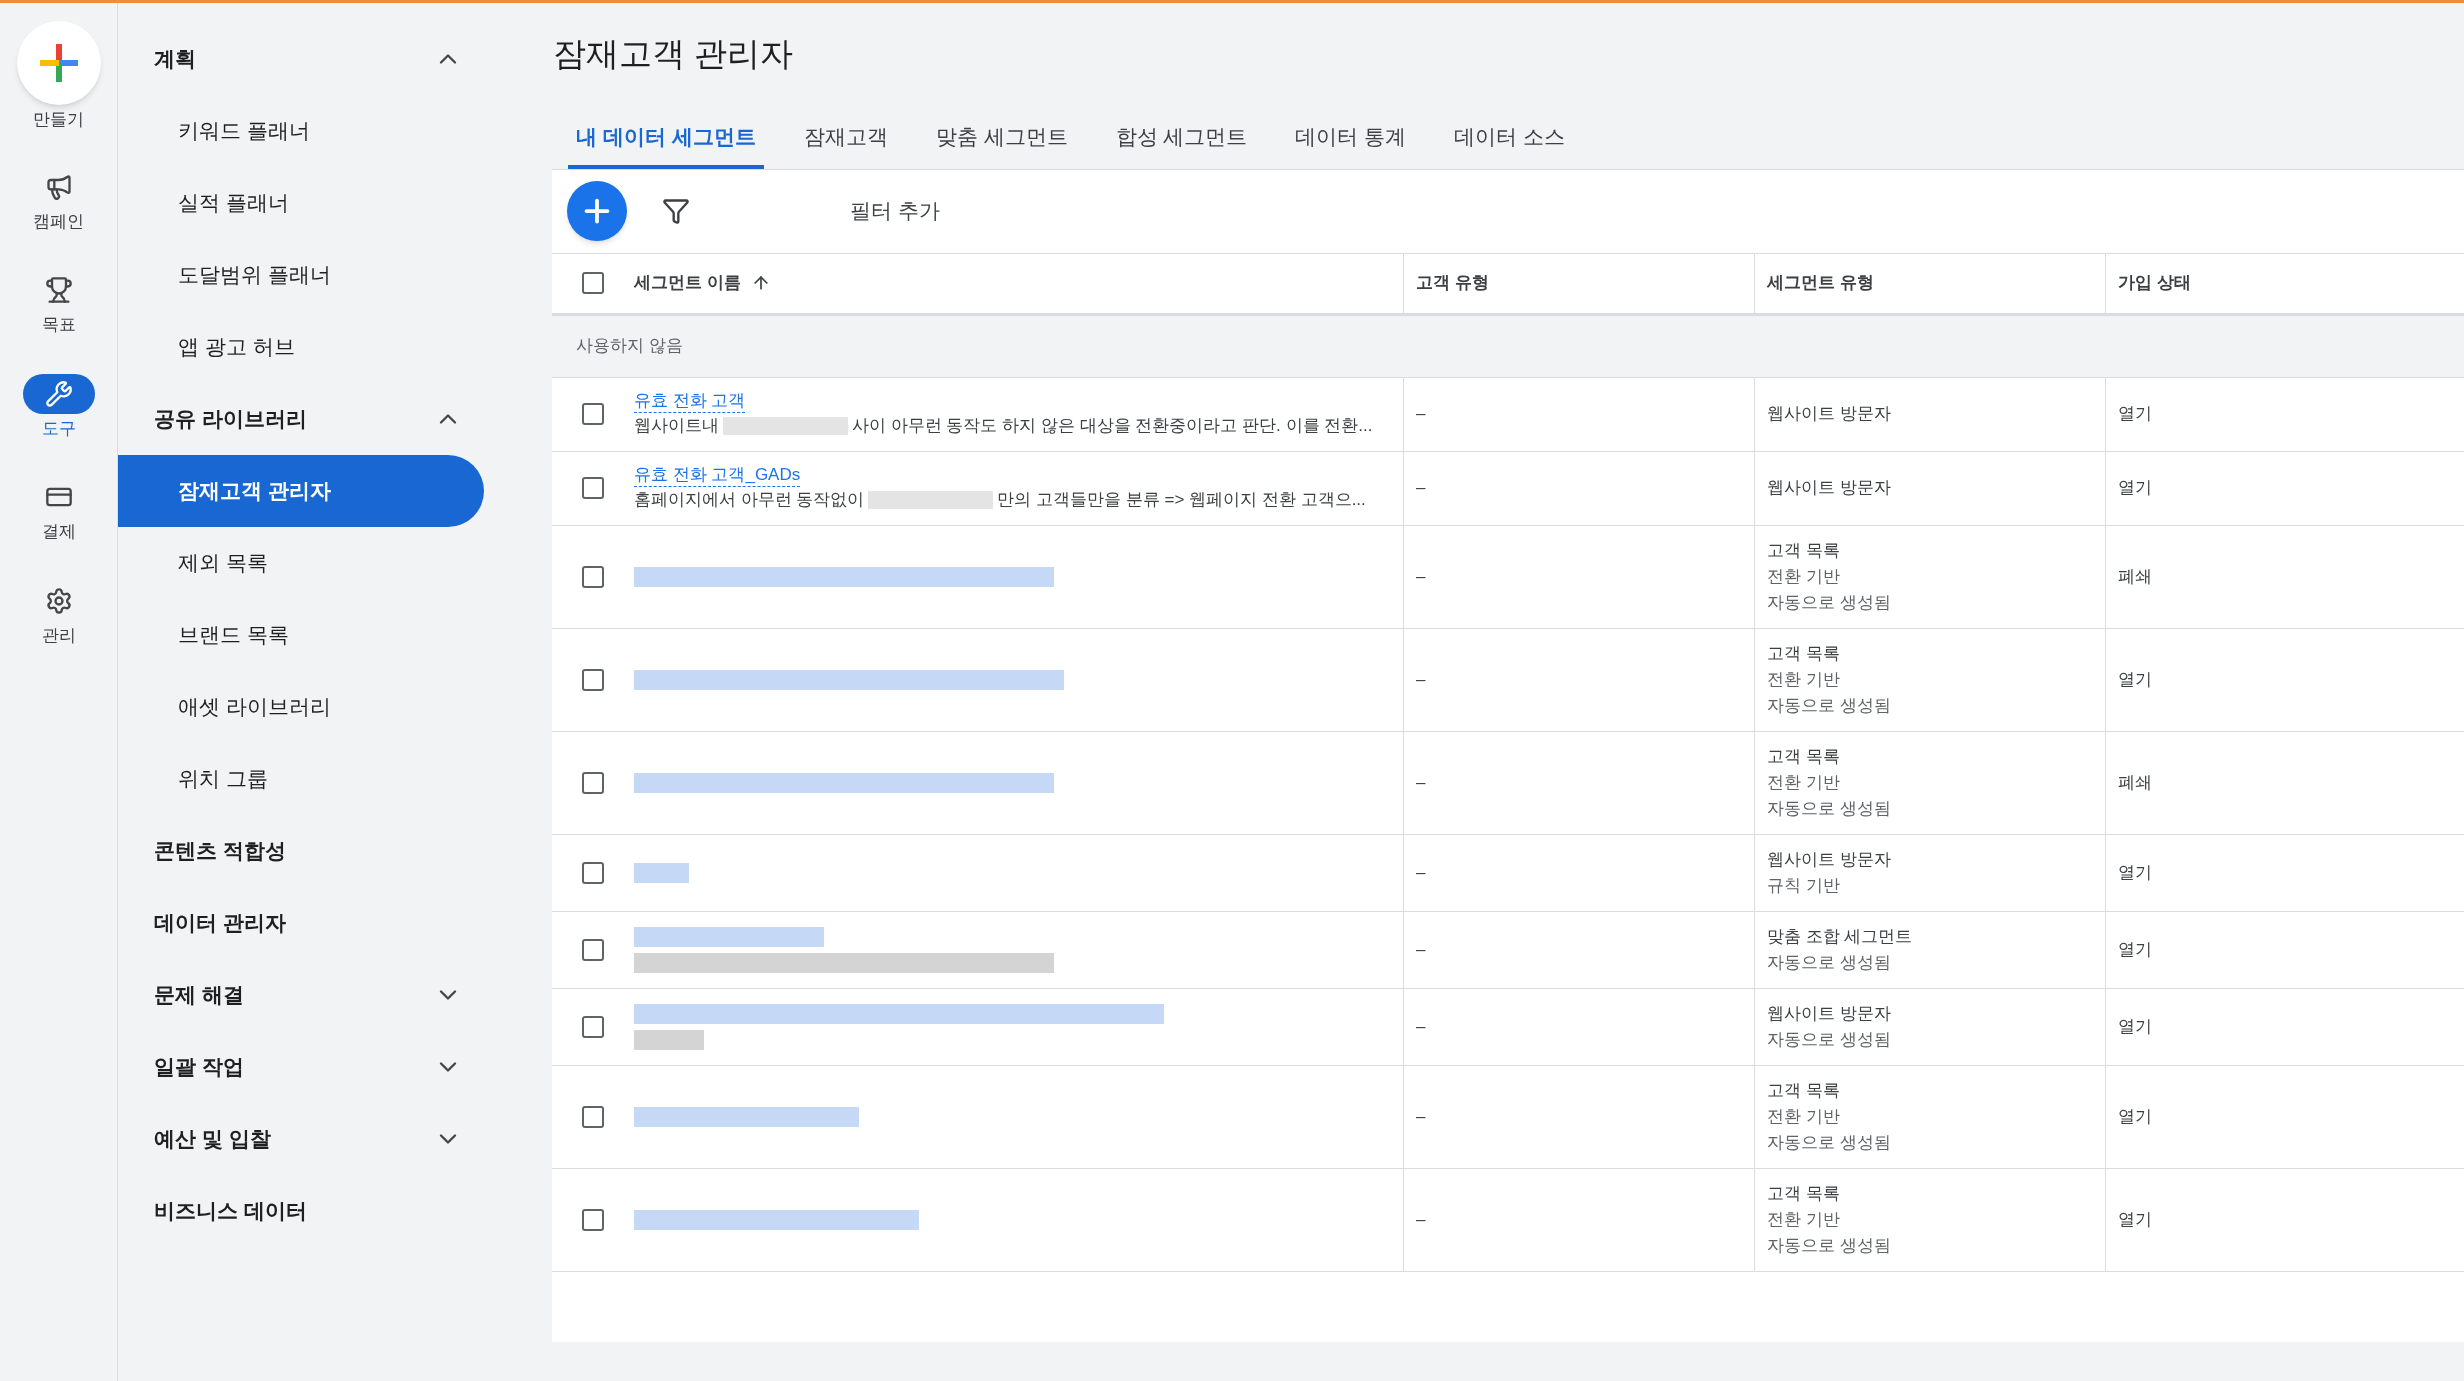  What do you see at coordinates (301, 923) in the screenshot?
I see `nav-section: 데이터 관리자` at bounding box center [301, 923].